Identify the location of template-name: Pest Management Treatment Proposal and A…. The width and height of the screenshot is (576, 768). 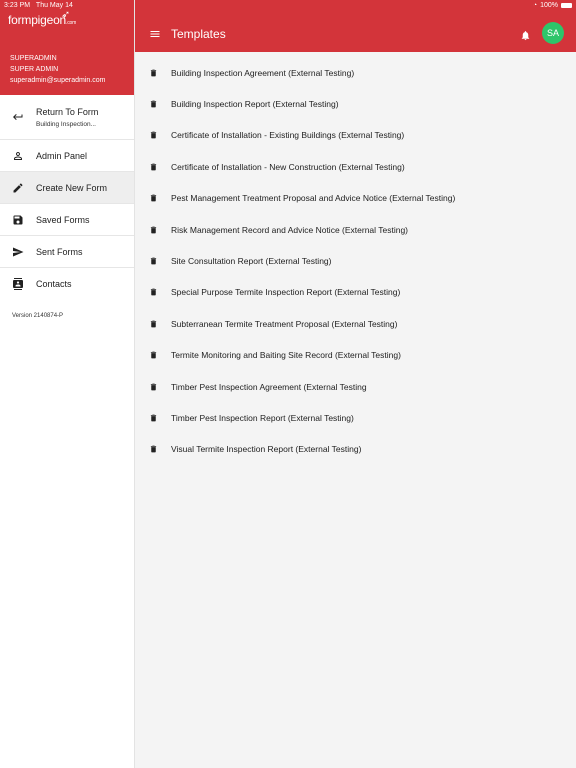
(313, 198).